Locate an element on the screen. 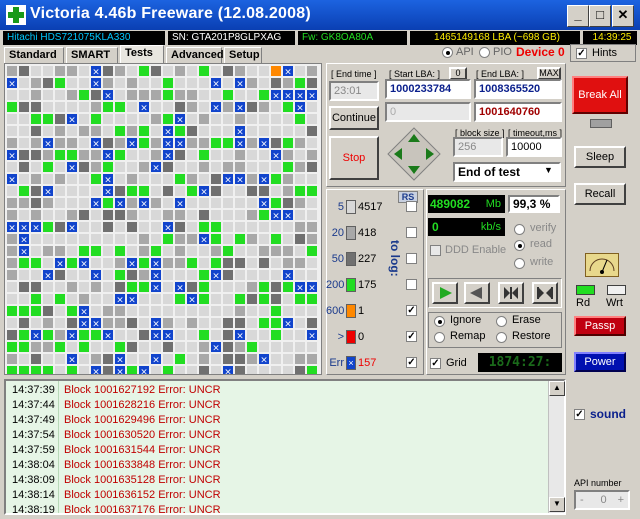 This screenshot has width=640, height=519. tab-advanced: Advanced is located at coordinates (195, 55).